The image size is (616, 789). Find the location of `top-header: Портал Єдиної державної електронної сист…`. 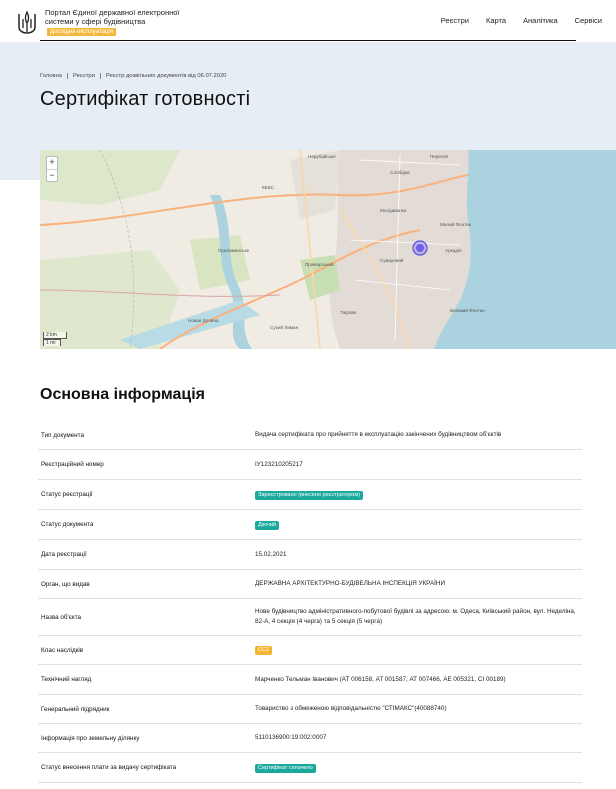

top-header: Портал Єдиної державної електронної сист… is located at coordinates (308, 21).